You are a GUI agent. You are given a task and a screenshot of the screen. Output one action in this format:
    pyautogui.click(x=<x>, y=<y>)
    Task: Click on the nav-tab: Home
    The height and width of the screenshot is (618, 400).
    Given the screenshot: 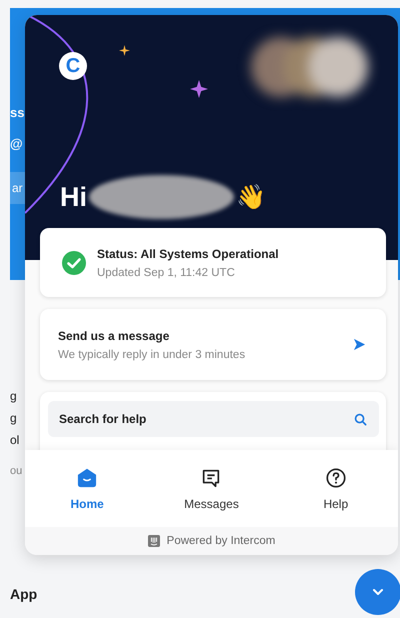 What is the action you would take?
    pyautogui.click(x=87, y=488)
    